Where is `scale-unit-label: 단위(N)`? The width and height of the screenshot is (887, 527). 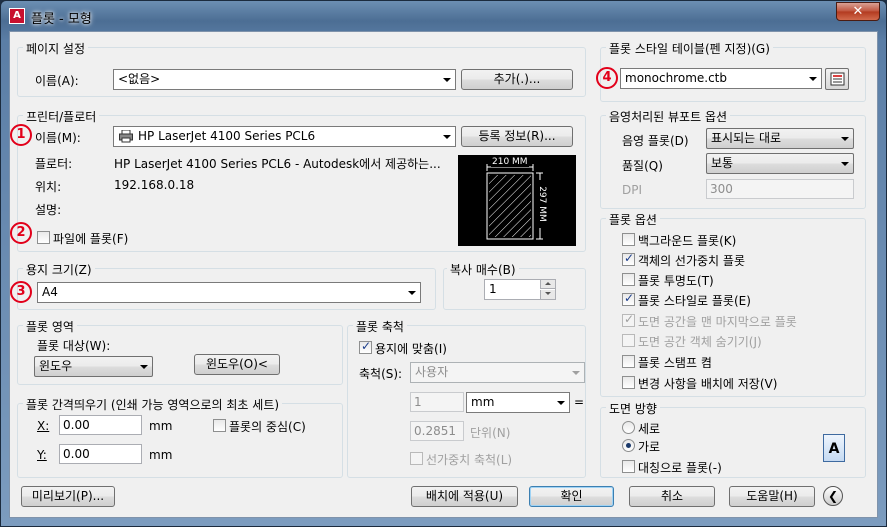
scale-unit-label: 단위(N) is located at coordinates (490, 433).